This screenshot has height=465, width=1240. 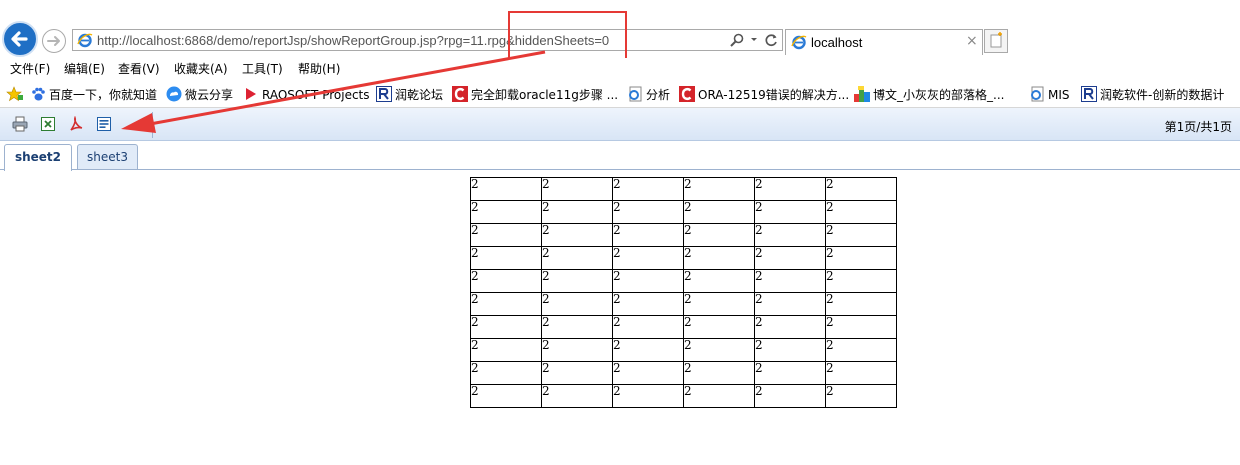 I want to click on menu-favorites: 收藏夹(A), so click(x=201, y=68).